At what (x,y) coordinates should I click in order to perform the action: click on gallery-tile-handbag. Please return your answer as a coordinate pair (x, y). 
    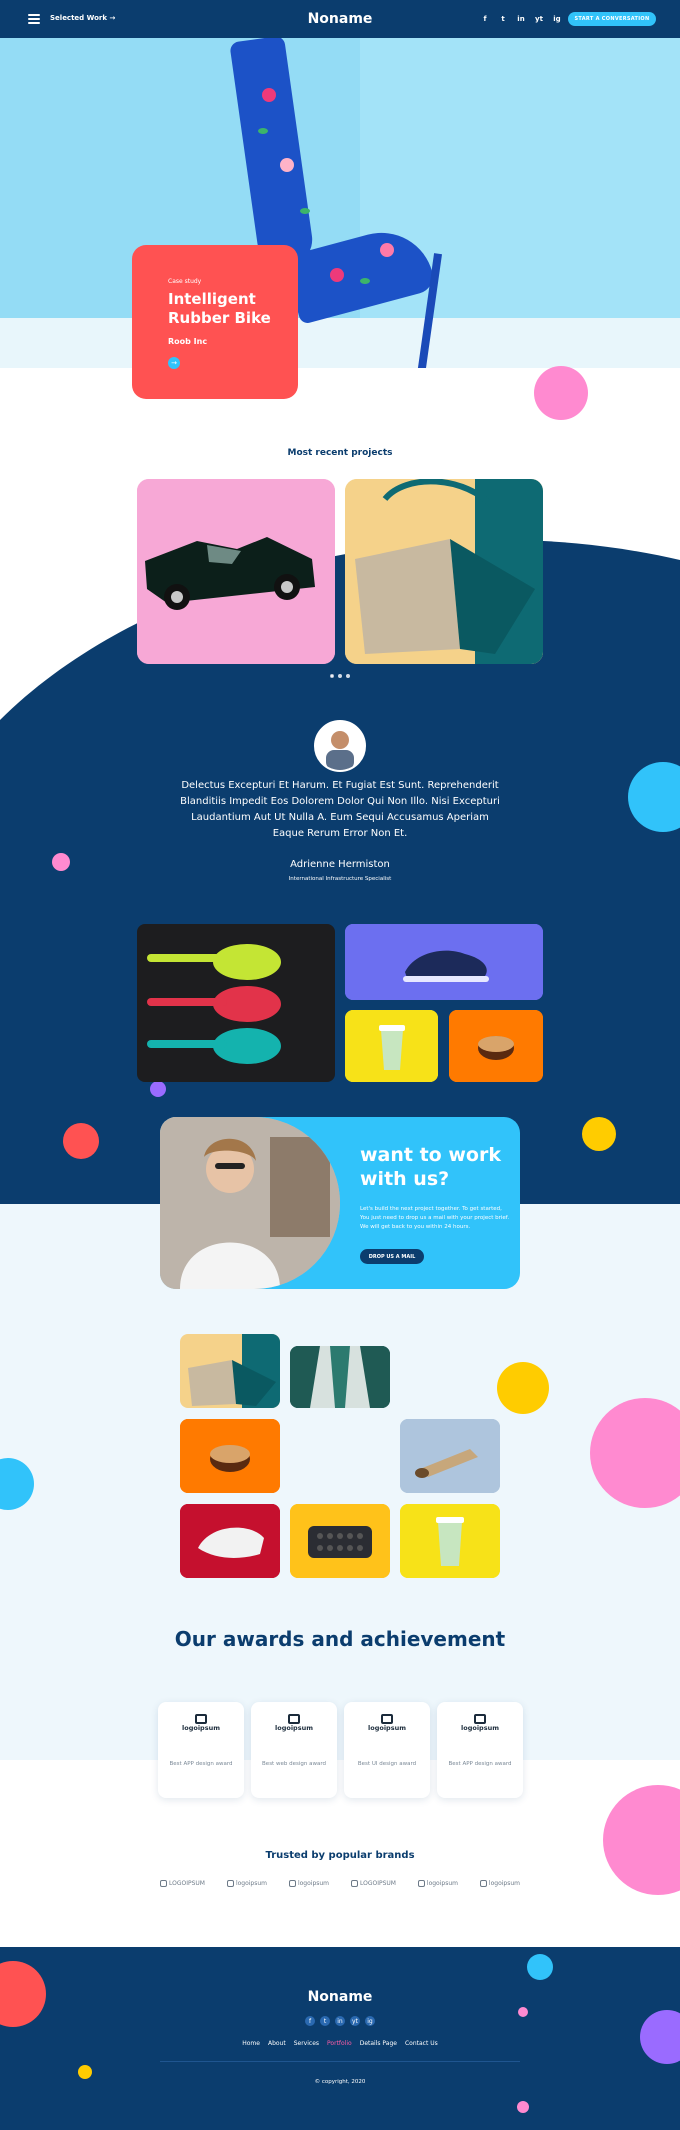
    Looking at the image, I should click on (230, 1371).